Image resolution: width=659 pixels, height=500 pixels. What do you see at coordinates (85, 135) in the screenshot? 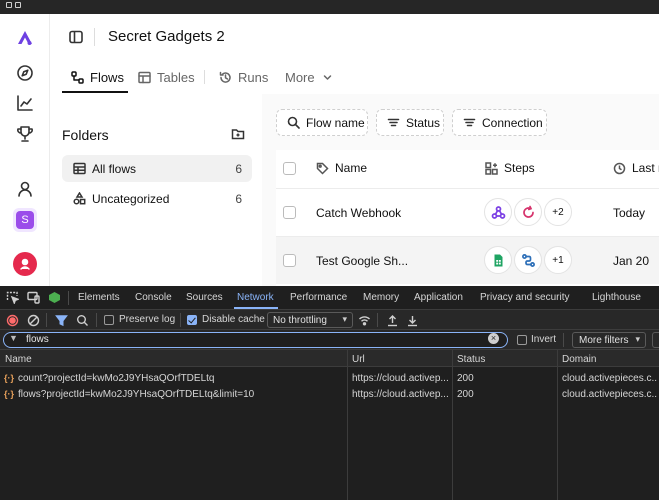
I see `folders-title: Folders` at bounding box center [85, 135].